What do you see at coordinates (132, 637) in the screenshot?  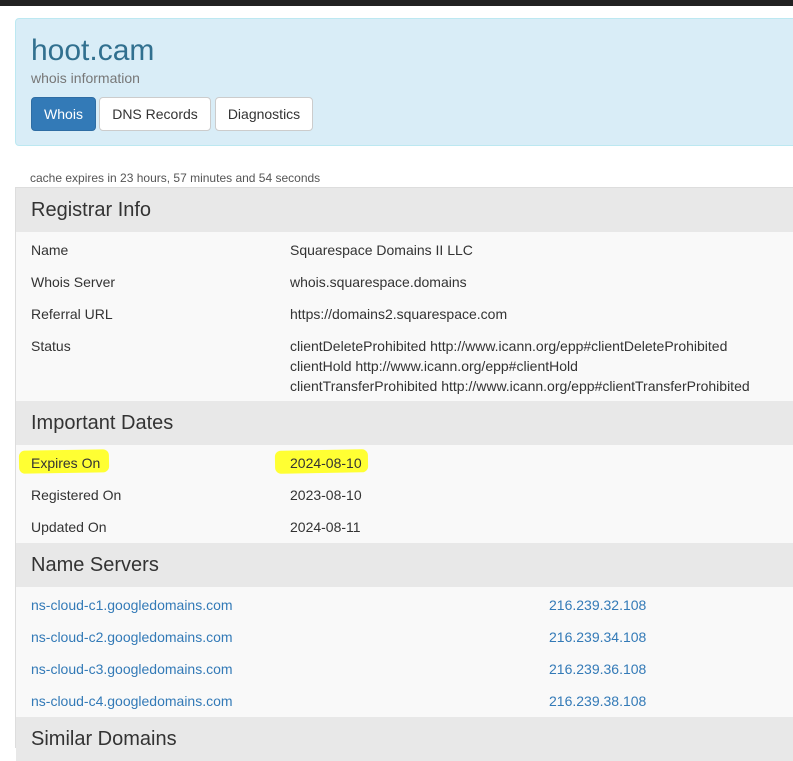 I see `name-server-link: ns-cloud-c2.googledomains.com` at bounding box center [132, 637].